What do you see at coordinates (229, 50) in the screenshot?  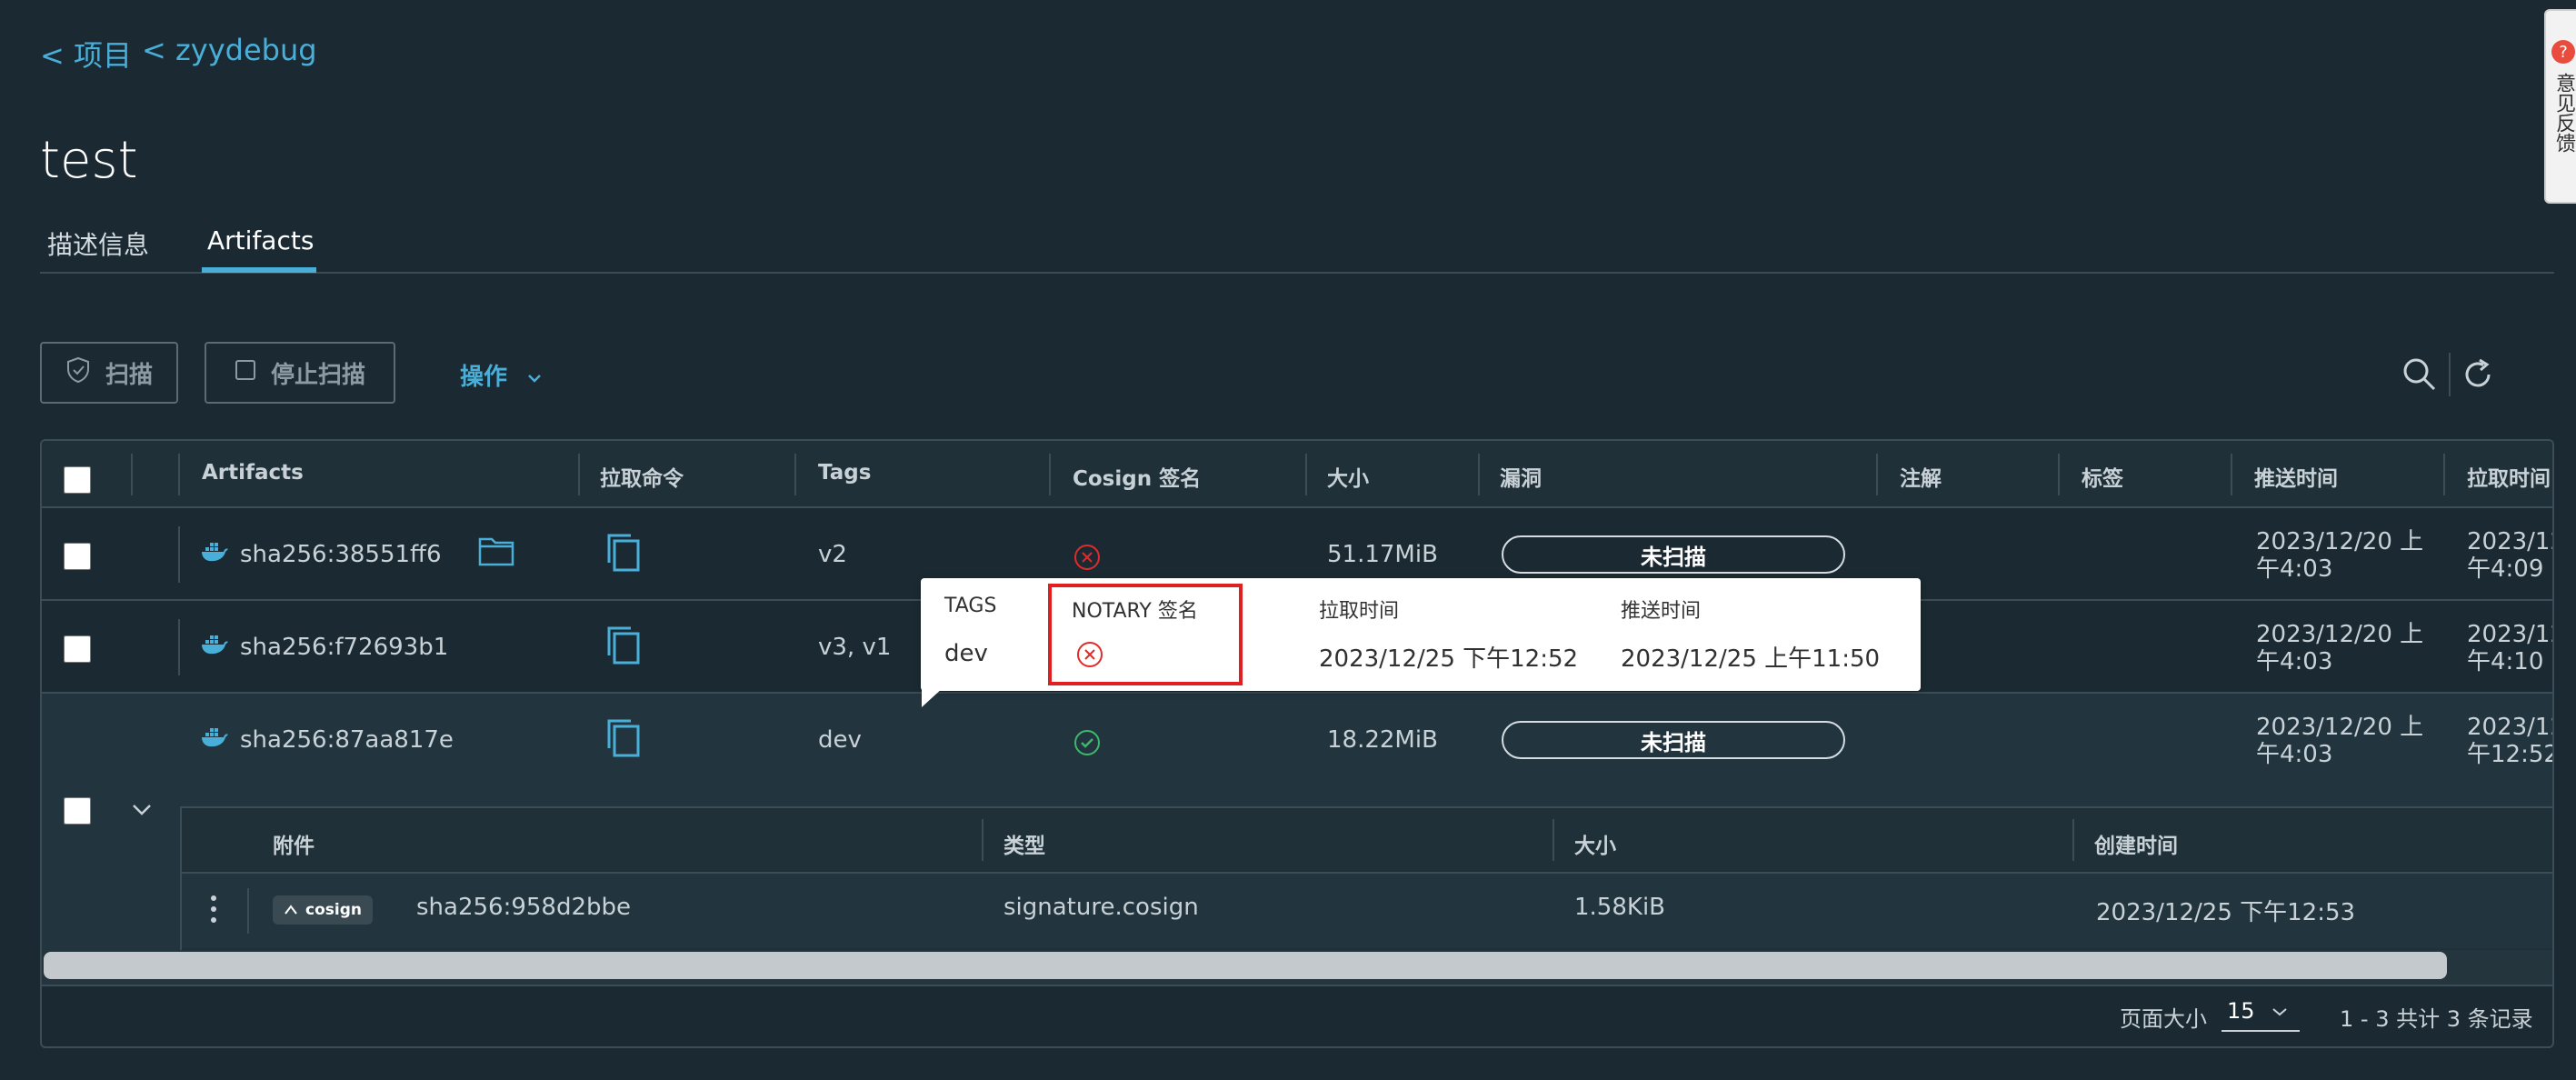 I see `breadcrumb-zyydebug: < zyydebug` at bounding box center [229, 50].